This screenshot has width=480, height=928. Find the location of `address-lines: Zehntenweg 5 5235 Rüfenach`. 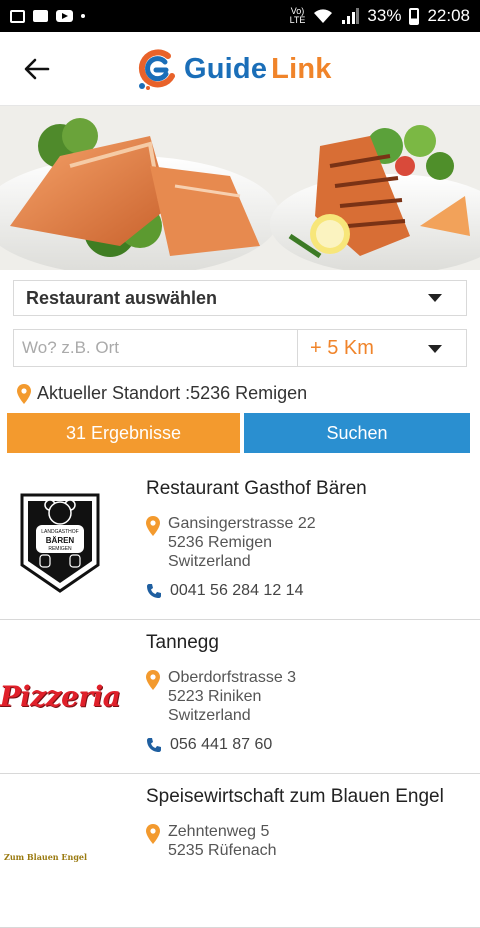

address-lines: Zehntenweg 5 5235 Rüfenach is located at coordinates (222, 841).